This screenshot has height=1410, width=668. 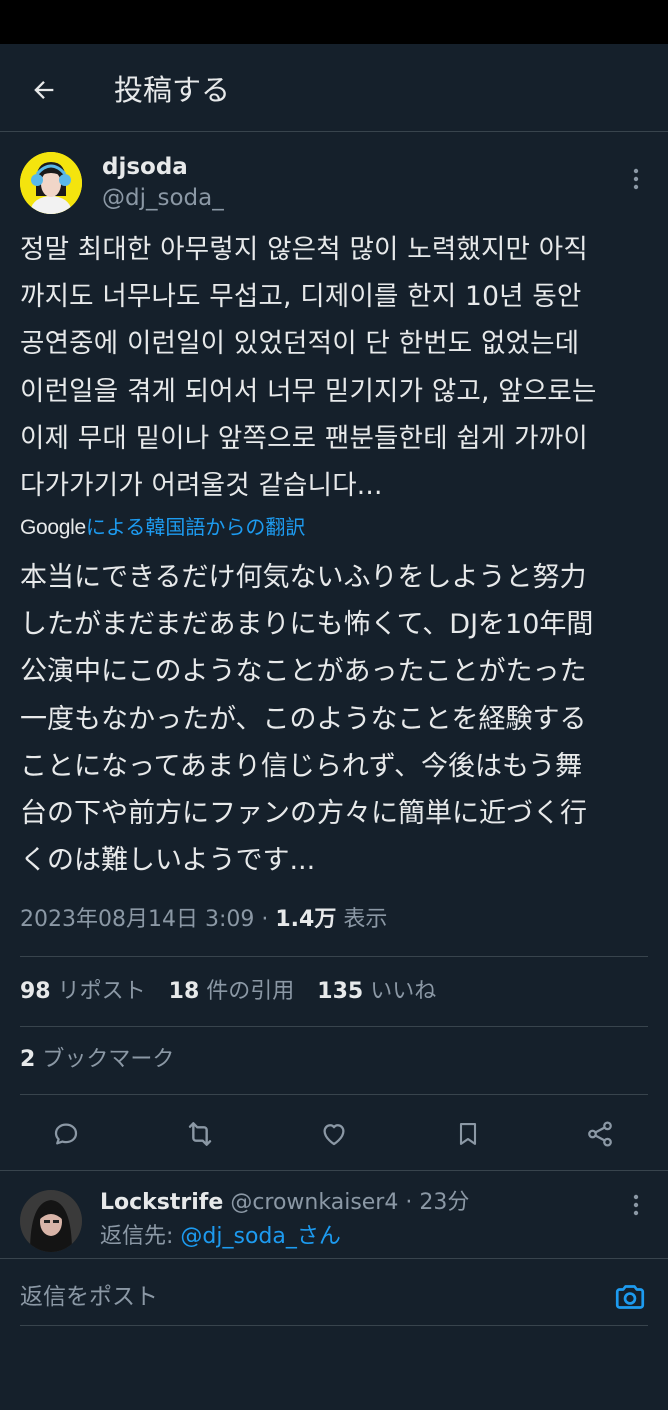 What do you see at coordinates (101, 991) in the screenshot?
I see `reposts-label: リポスト` at bounding box center [101, 991].